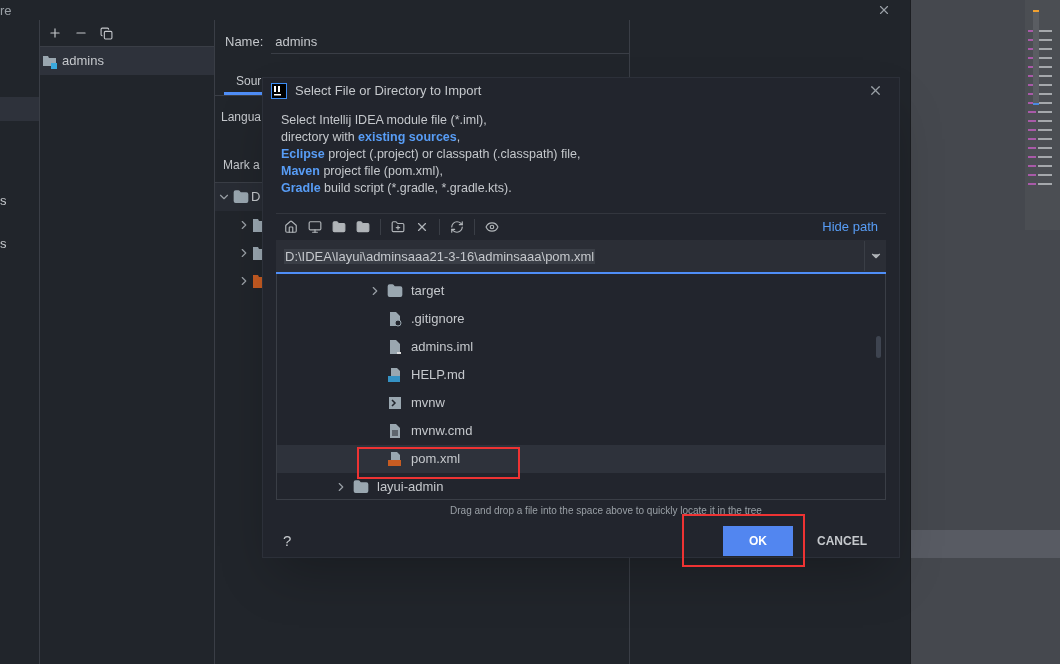  I want to click on dialog-title: Select File or Directory to Import, so click(389, 91).